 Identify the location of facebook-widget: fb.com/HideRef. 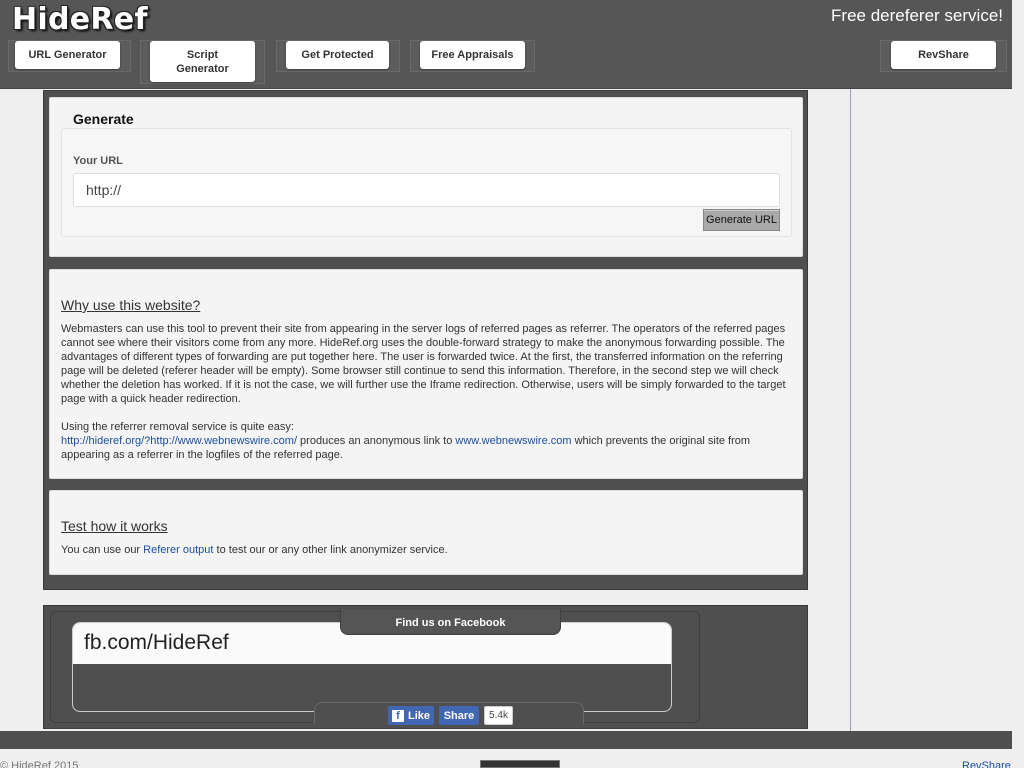
(372, 667).